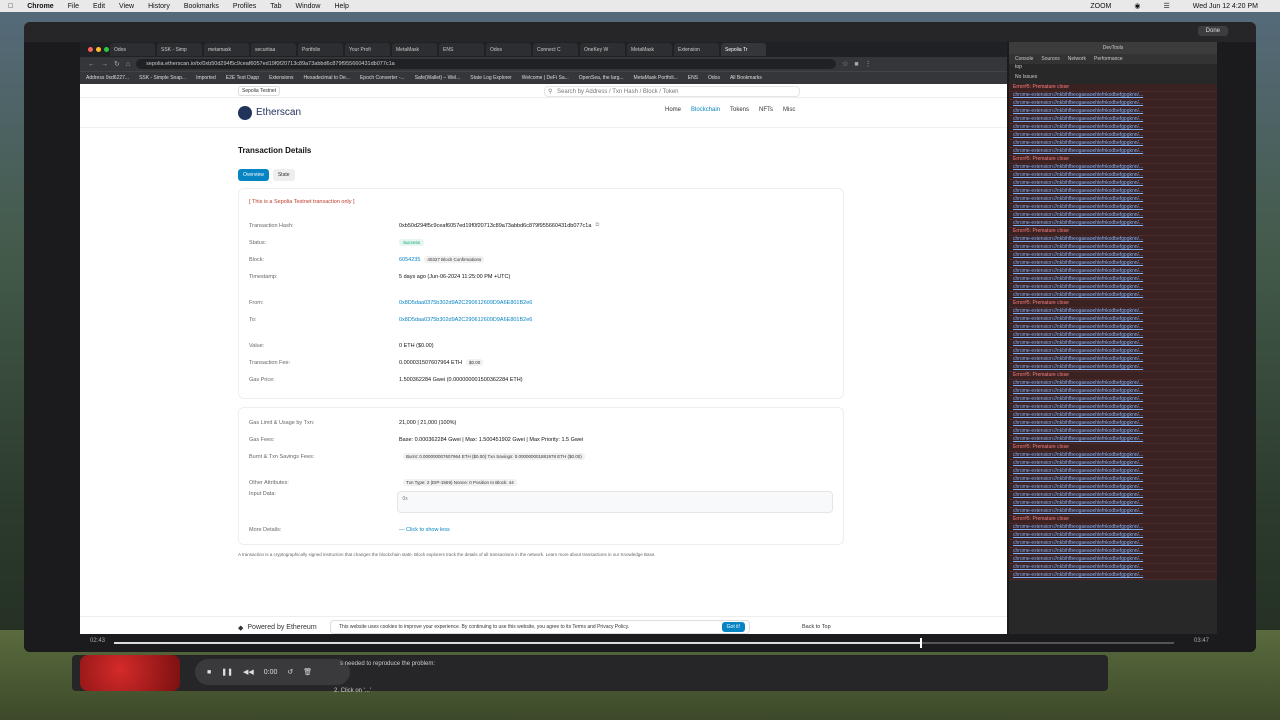 Image resolution: width=1280 pixels, height=720 pixels. What do you see at coordinates (273, 49) in the screenshot?
I see `browser-tab: securitaa` at bounding box center [273, 49].